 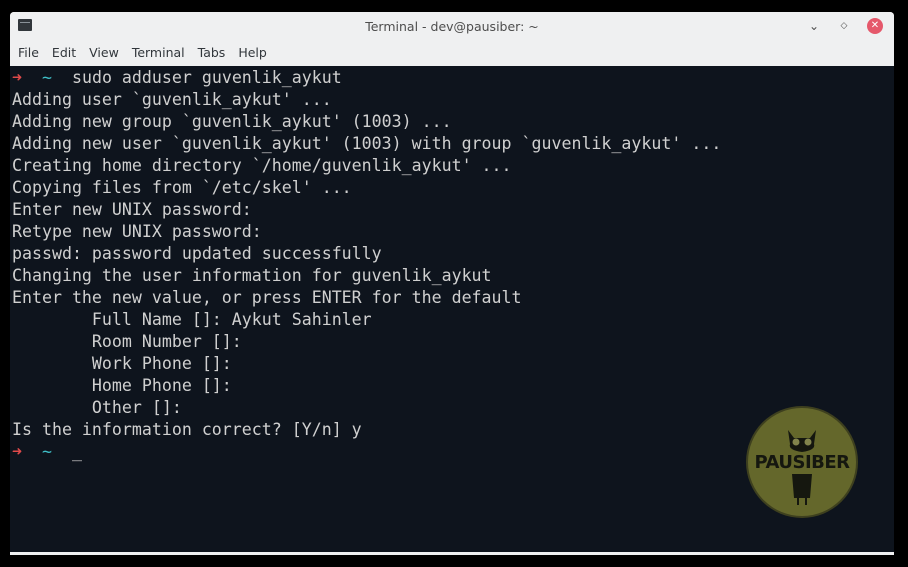 I want to click on title-bar: Terminal - dev@pausiber: ~ ⌄ ◇ ✕, so click(x=452, y=26).